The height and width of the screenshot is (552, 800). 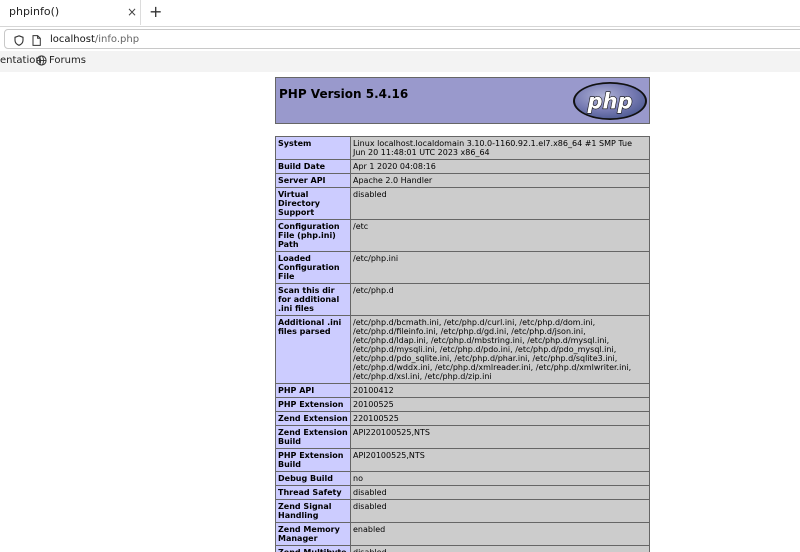 I want to click on table-row: Zend Extension 220100525, so click(x=462, y=418).